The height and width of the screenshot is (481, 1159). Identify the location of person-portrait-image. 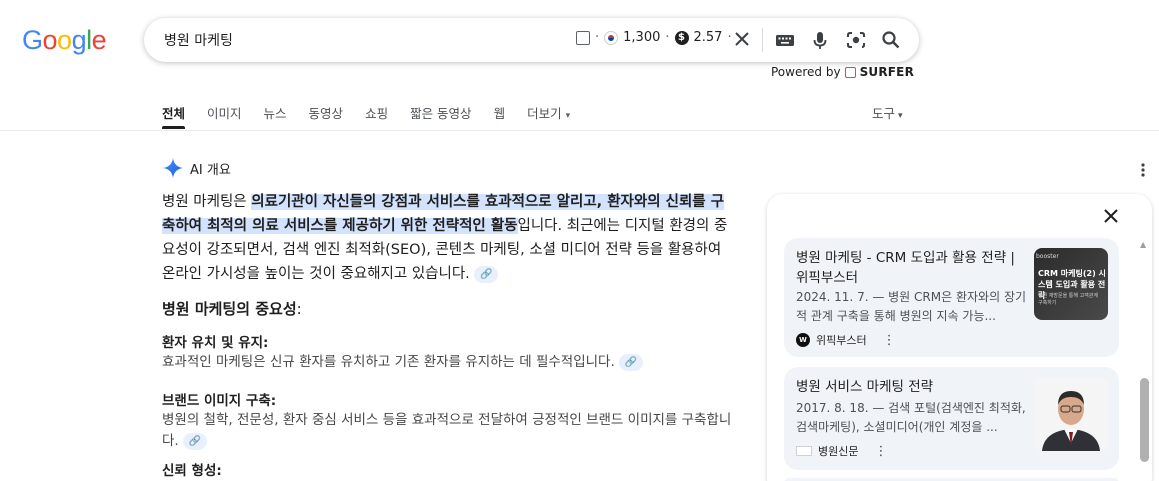
(1071, 414).